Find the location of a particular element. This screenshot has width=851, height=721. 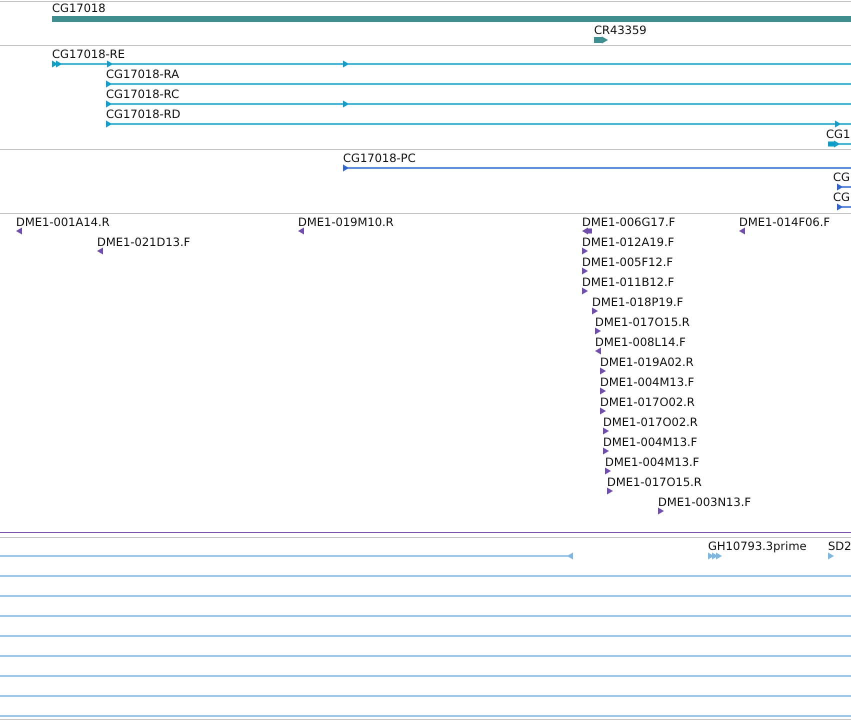

feature-label: DME1-005F12.F is located at coordinates (627, 262).